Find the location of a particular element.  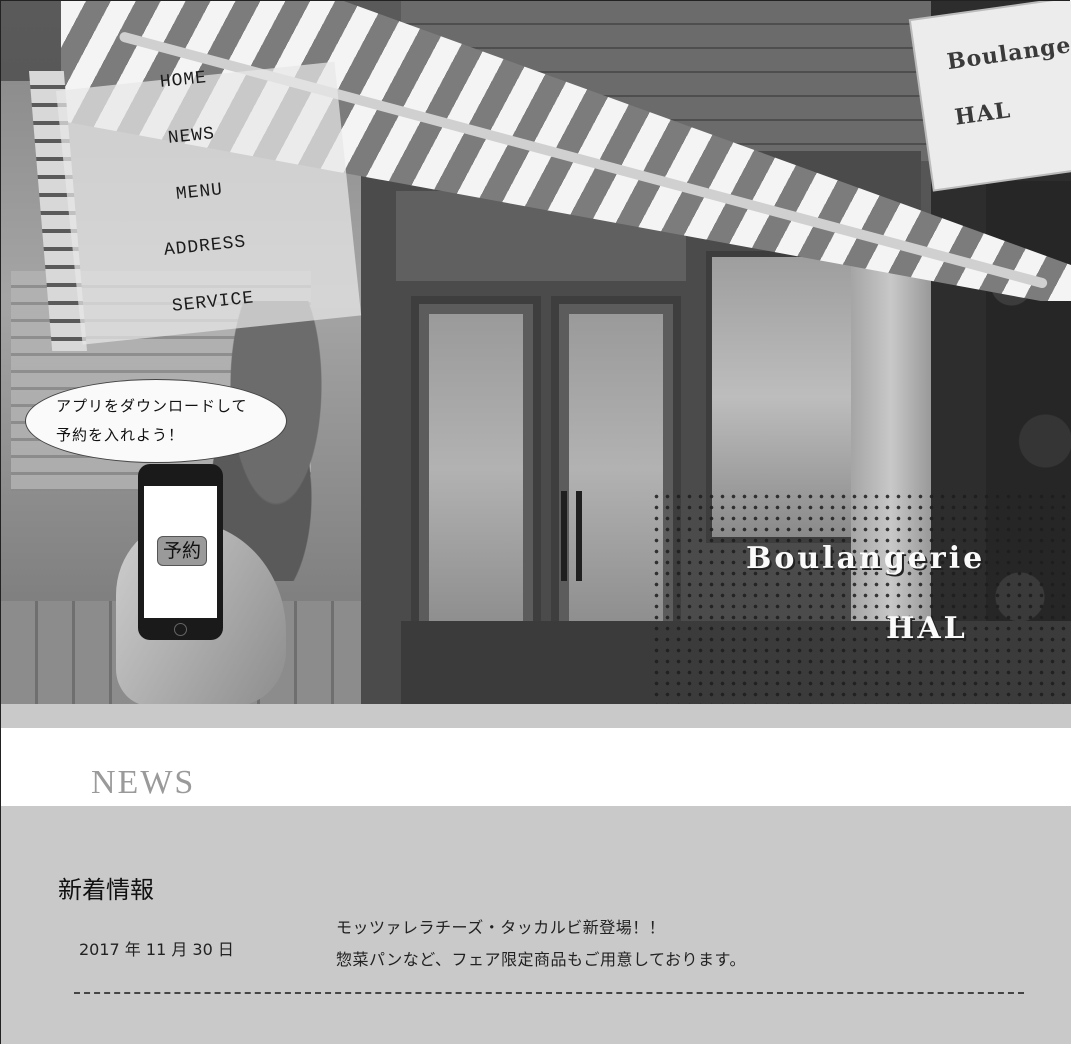

news-heading: NEWS is located at coordinates (143, 782).